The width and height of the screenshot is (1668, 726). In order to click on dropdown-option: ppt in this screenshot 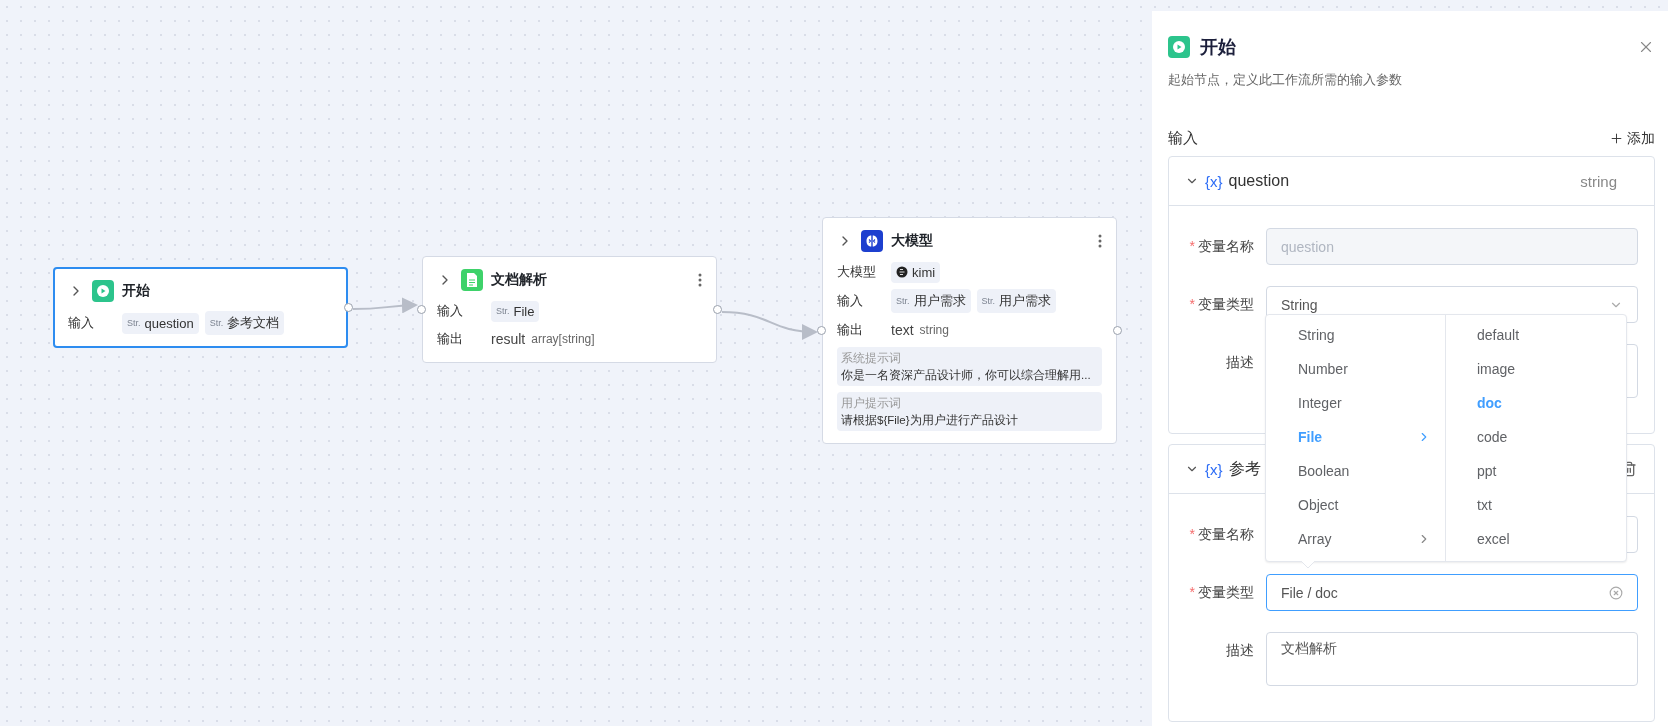, I will do `click(1536, 471)`.